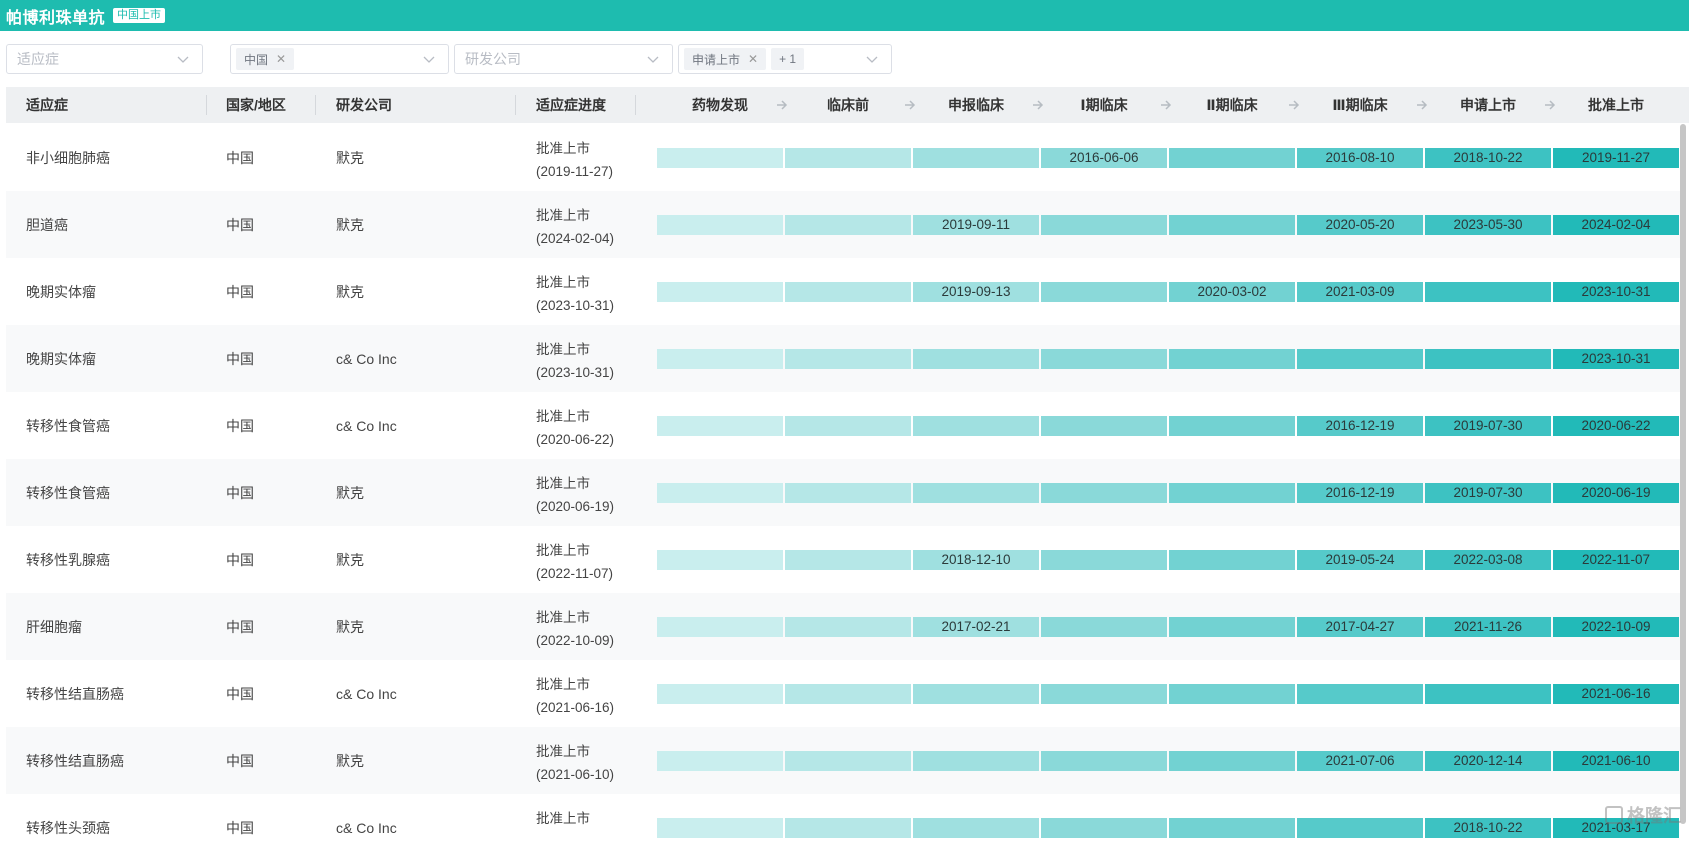  Describe the element at coordinates (104, 59) in the screenshot. I see `indication-select: 适应症` at that location.